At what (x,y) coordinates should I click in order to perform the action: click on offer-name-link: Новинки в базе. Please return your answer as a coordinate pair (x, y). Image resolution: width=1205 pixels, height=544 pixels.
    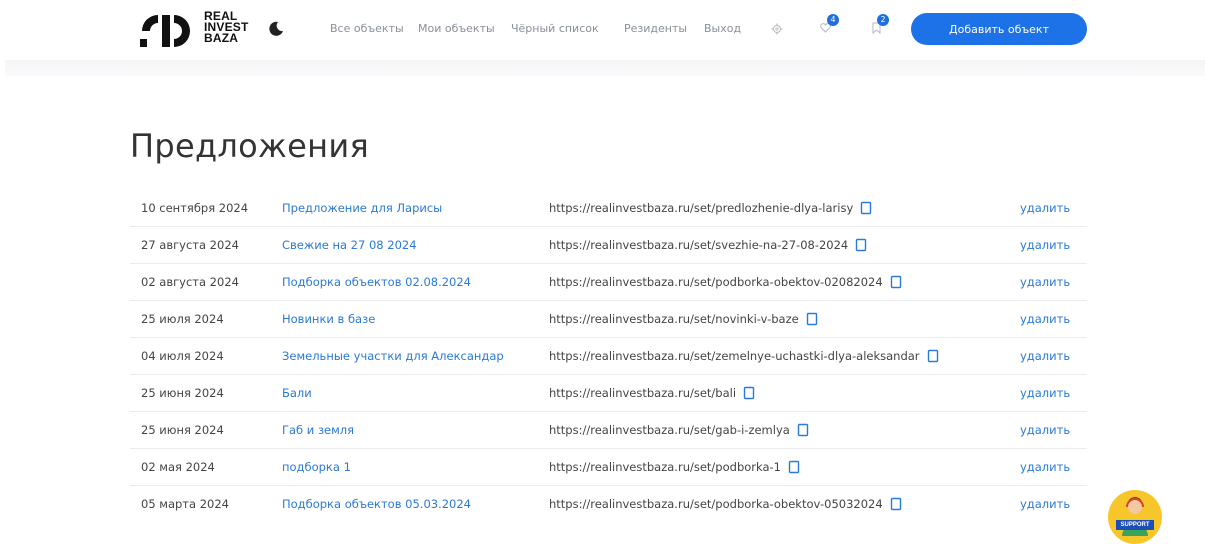
    Looking at the image, I should click on (328, 319).